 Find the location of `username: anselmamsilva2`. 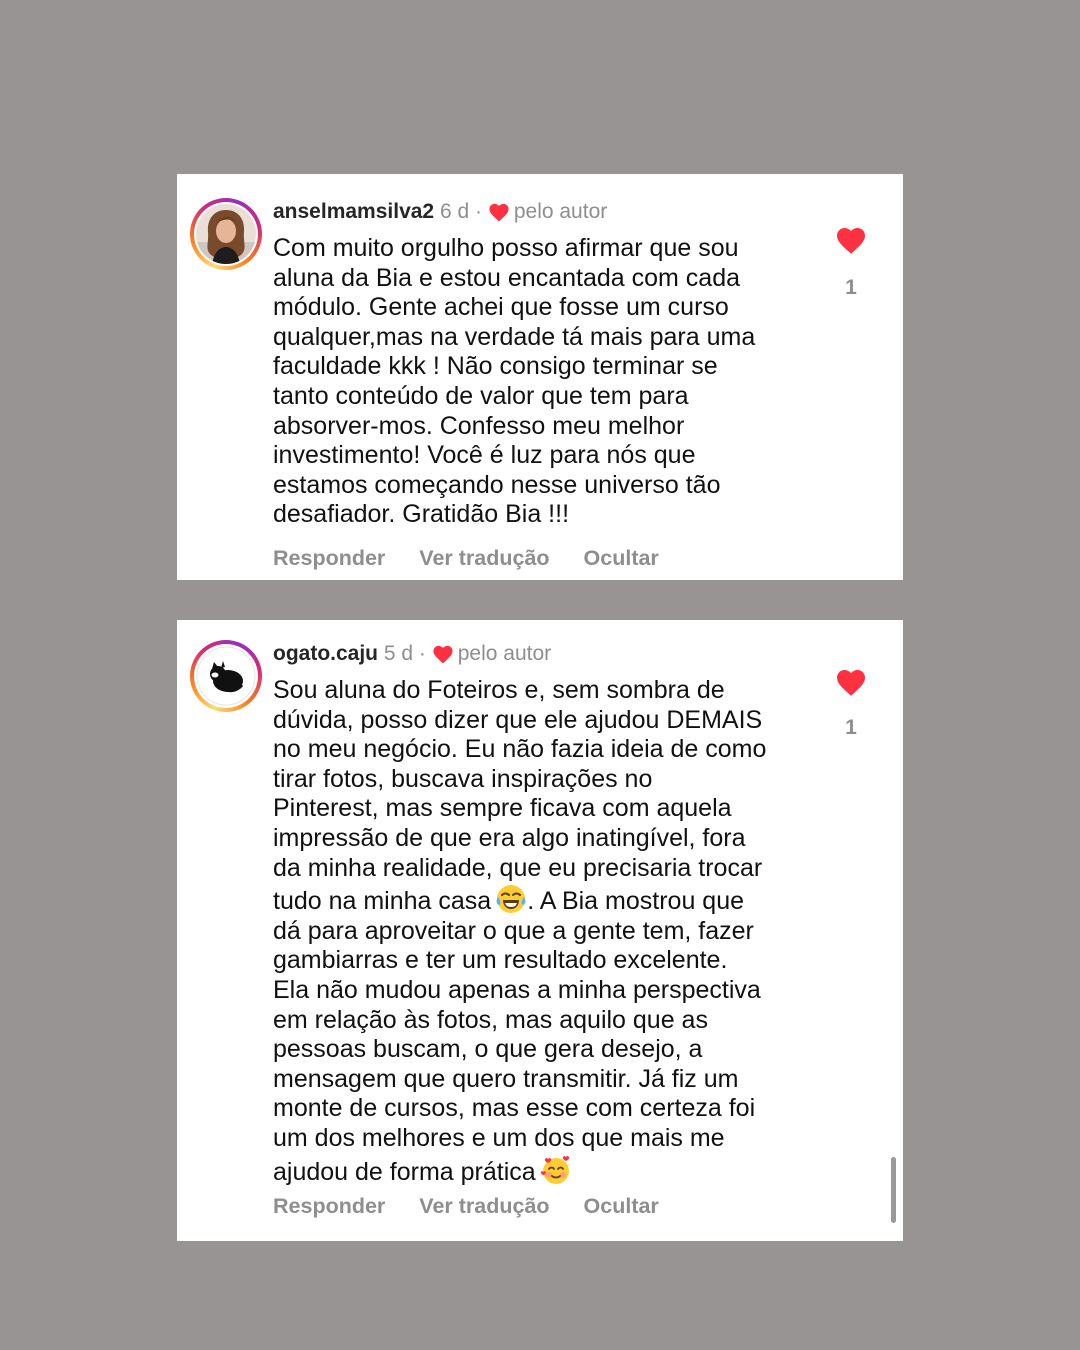

username: anselmamsilva2 is located at coordinates (353, 211).